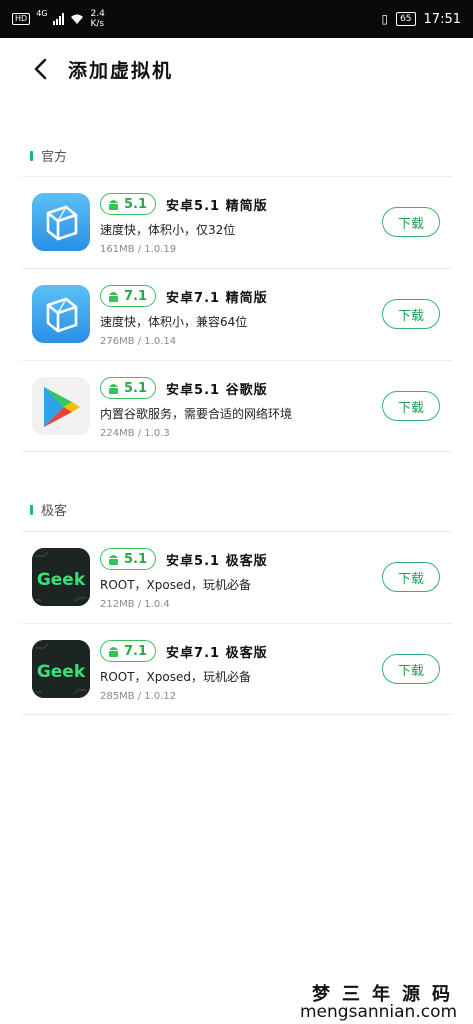 This screenshot has height=1024, width=473. I want to click on watermark-en: mengsannian.com, so click(379, 1012).